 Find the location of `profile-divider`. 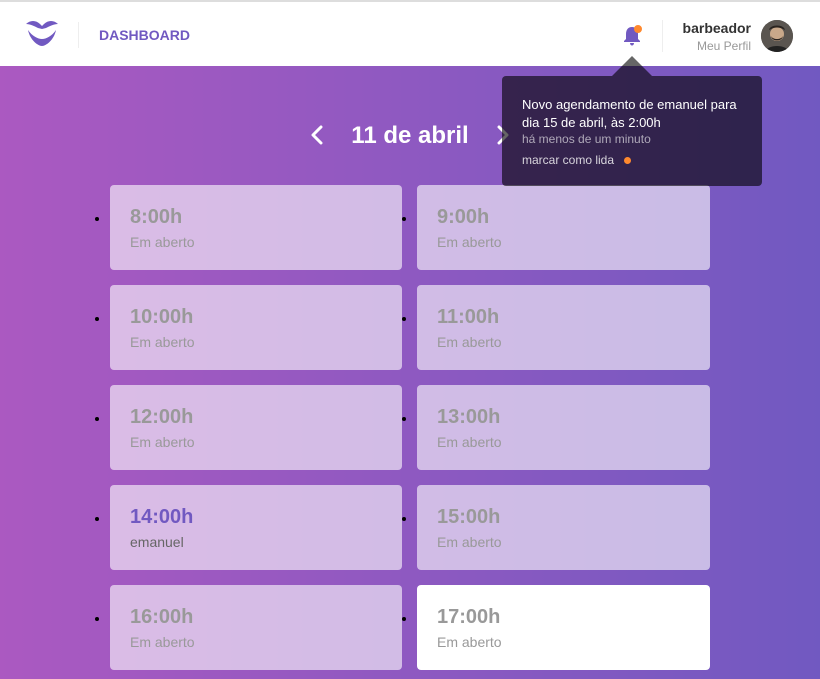

profile-divider is located at coordinates (662, 36).